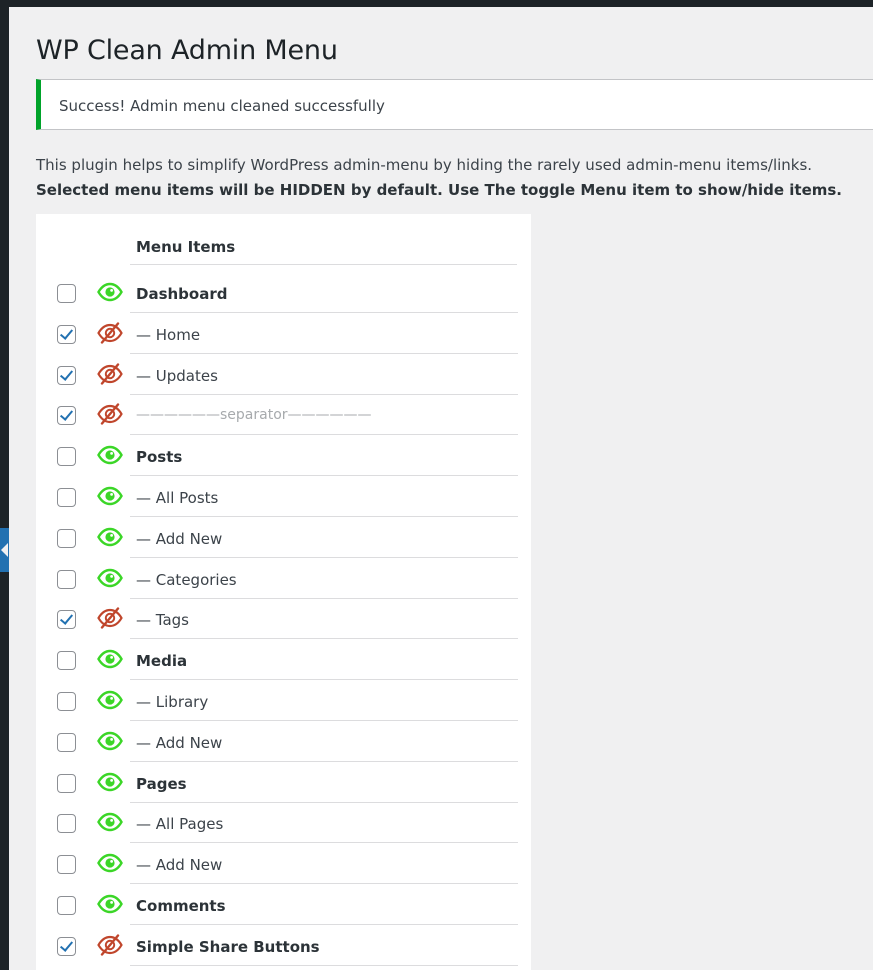 Image resolution: width=873 pixels, height=970 pixels. Describe the element at coordinates (283, 496) in the screenshot. I see `table-row: — All Posts` at that location.